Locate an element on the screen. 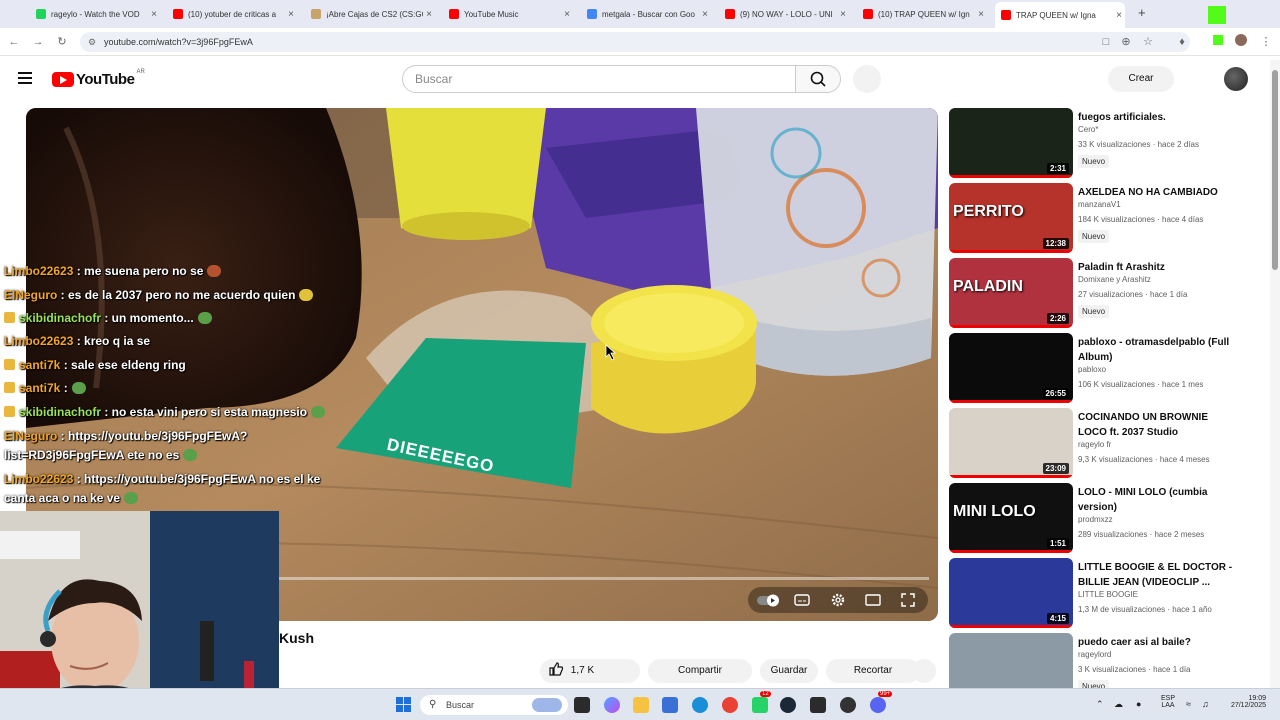  taskbar-search: ⚲ Buscar is located at coordinates (494, 705).